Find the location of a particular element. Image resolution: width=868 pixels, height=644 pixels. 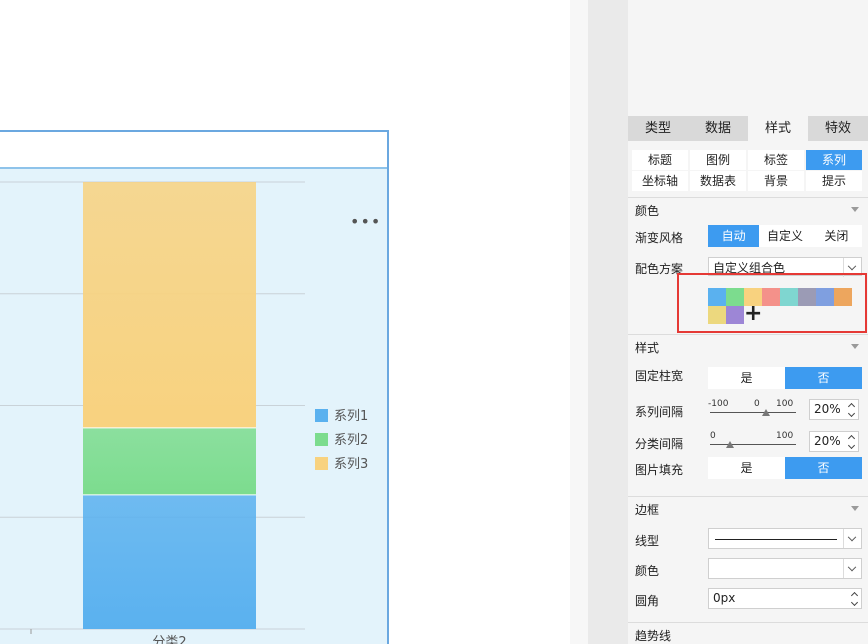

plus-icon: + is located at coordinates (753, 314).